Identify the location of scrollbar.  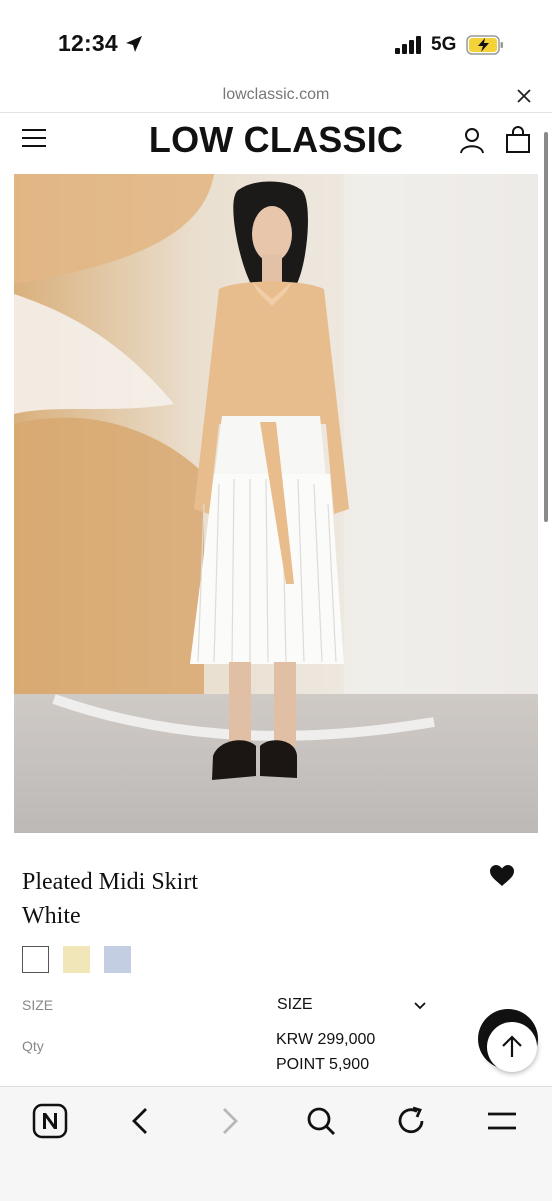
(546, 327).